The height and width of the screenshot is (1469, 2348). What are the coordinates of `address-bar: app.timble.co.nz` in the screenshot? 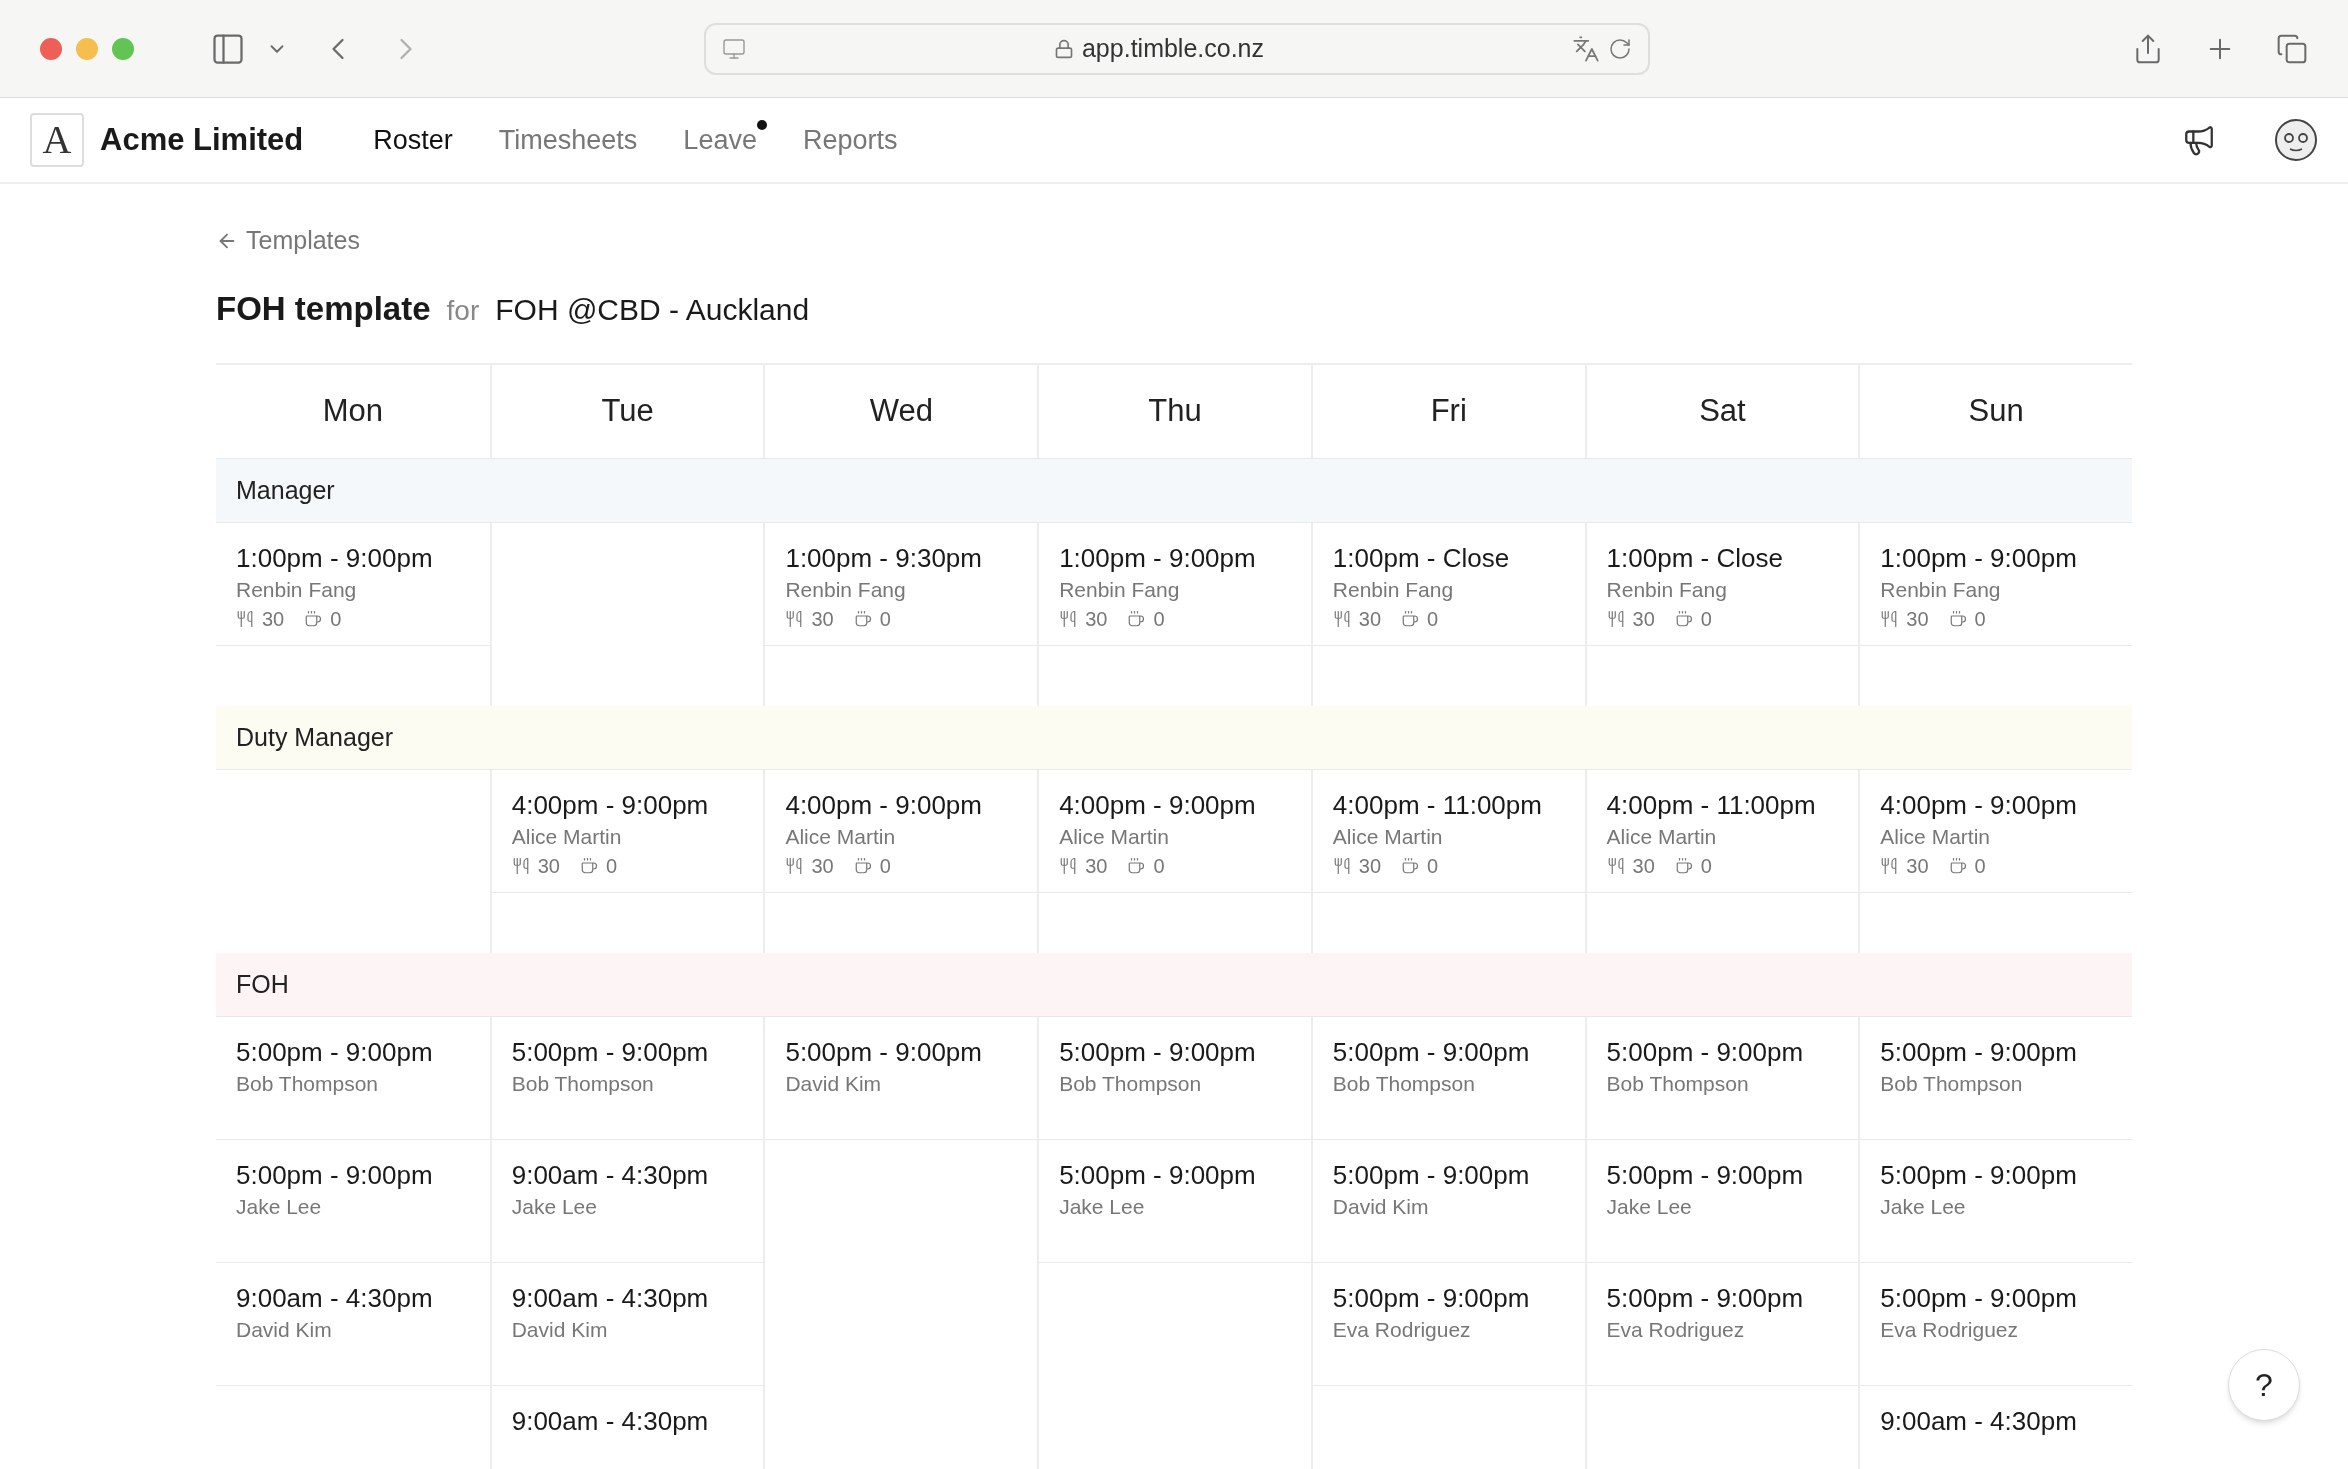 It's located at (1177, 48).